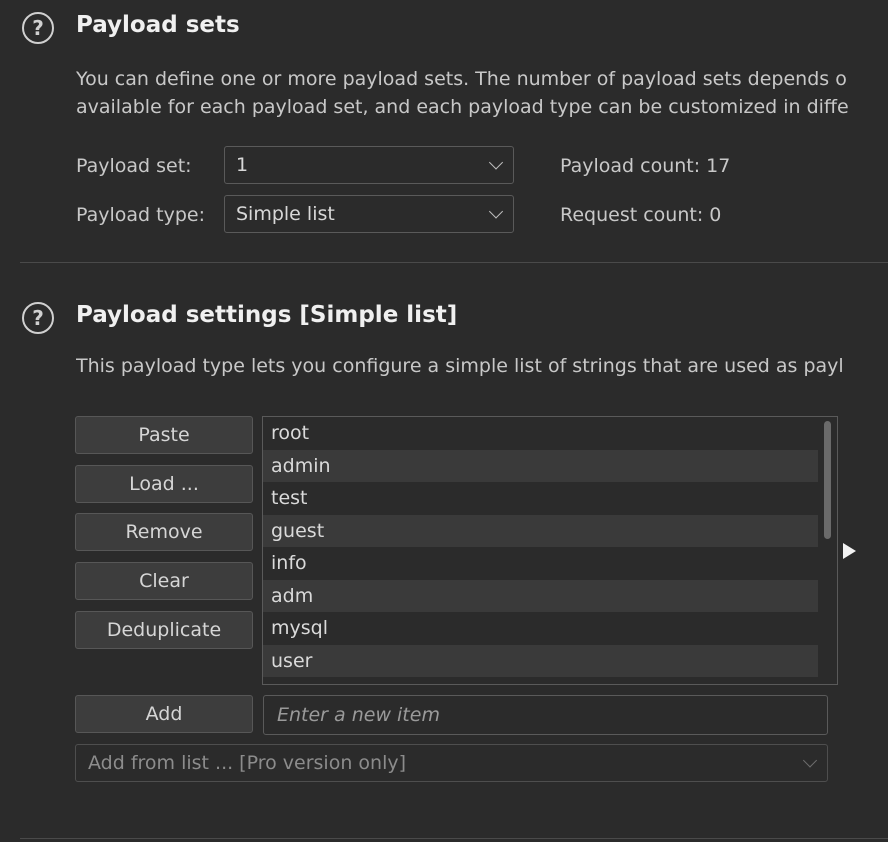 The height and width of the screenshot is (842, 888). Describe the element at coordinates (38, 28) in the screenshot. I see `payload-sets-help-icon: ?` at that location.